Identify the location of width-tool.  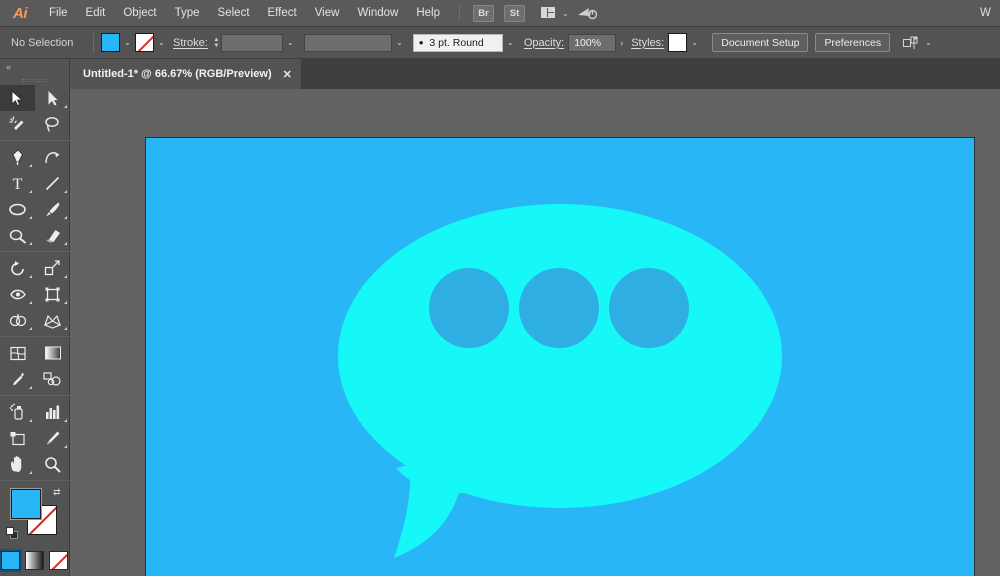
(17, 294).